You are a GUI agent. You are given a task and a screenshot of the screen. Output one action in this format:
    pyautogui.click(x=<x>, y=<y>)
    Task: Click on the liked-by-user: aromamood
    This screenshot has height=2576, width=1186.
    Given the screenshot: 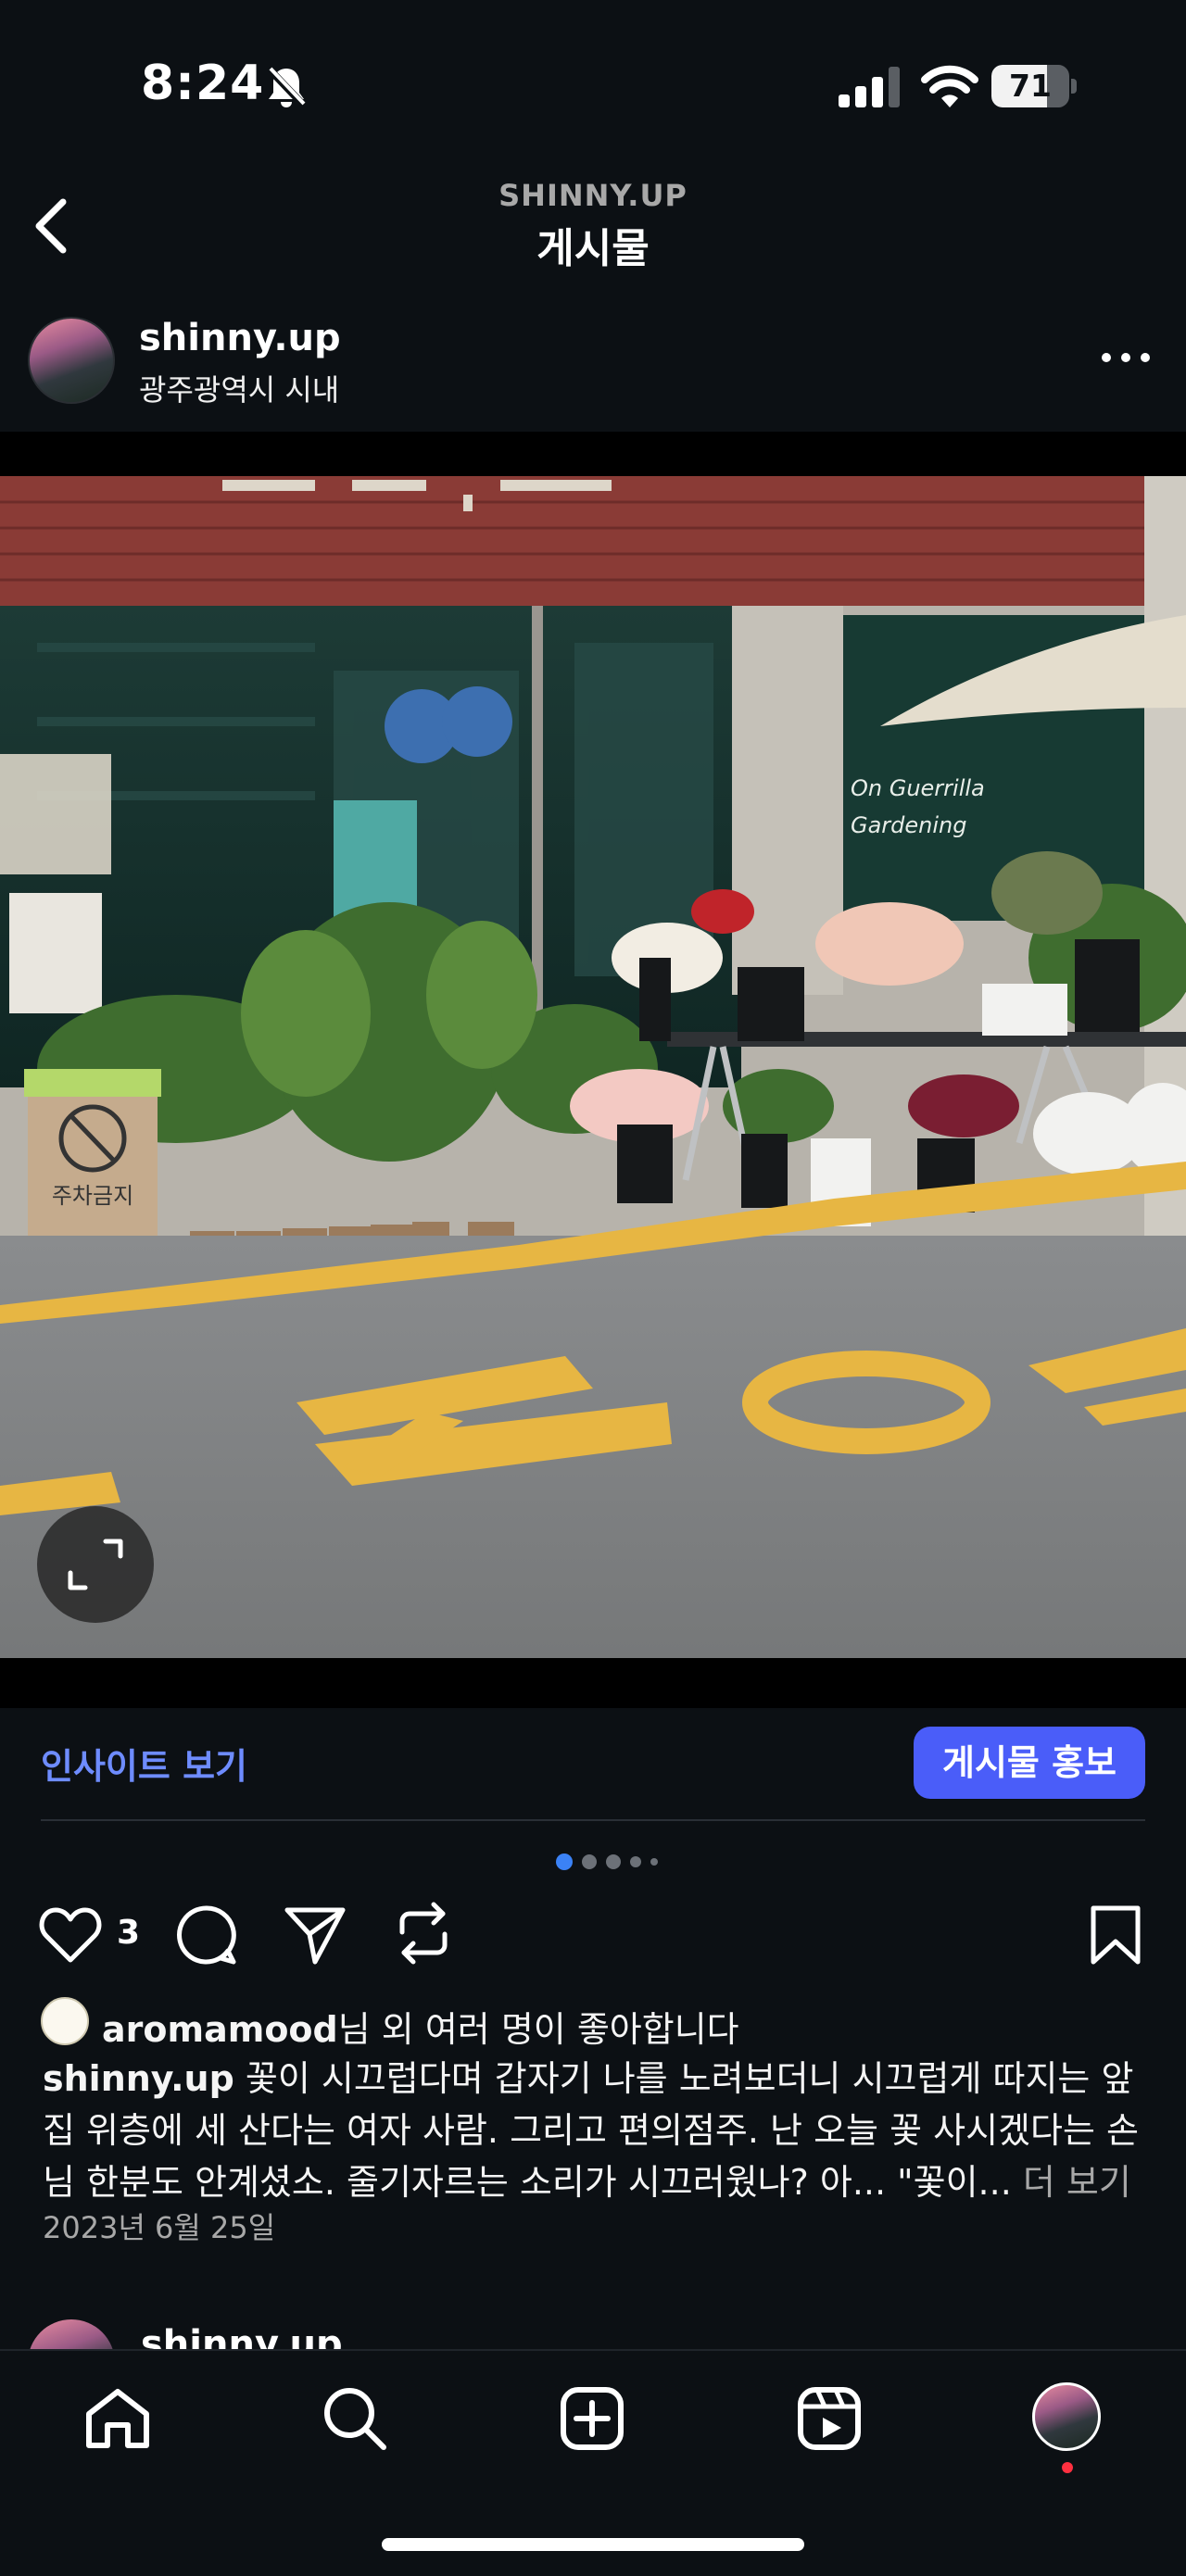 What is the action you would take?
    pyautogui.click(x=220, y=2029)
    